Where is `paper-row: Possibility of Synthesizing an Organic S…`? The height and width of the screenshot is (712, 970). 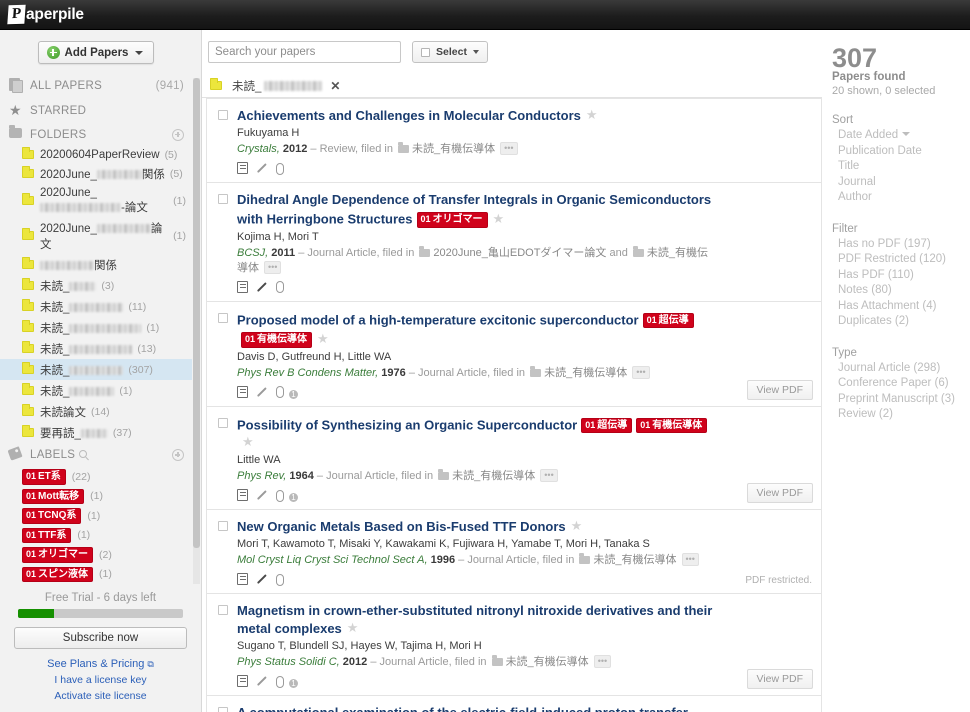
paper-row: Possibility of Synthesizing an Organic S… is located at coordinates (514, 458).